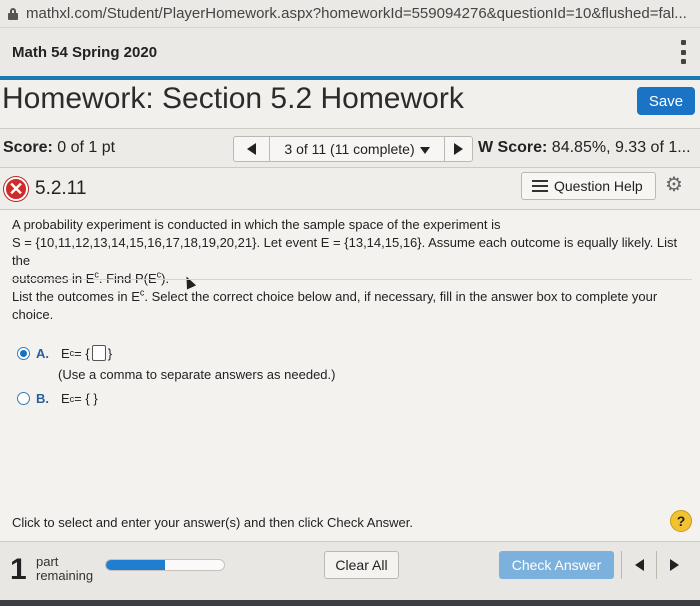  What do you see at coordinates (351, 279) in the screenshot?
I see `question-divider` at bounding box center [351, 279].